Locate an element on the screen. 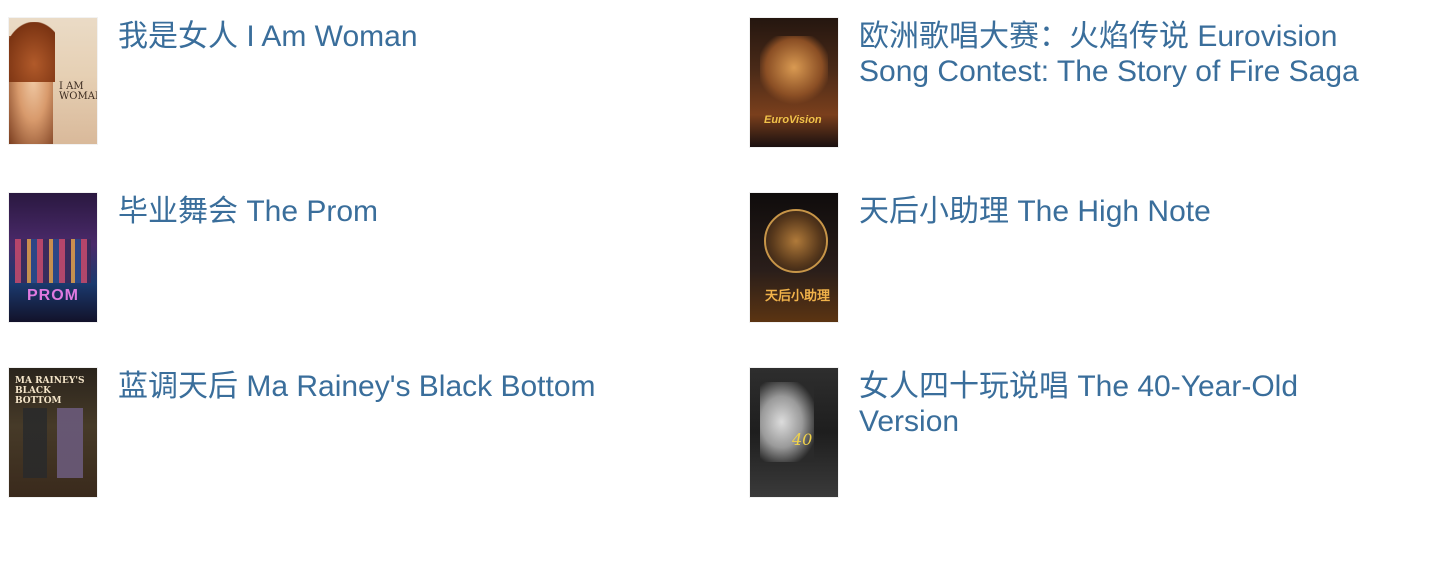  poster-title-text: EuroVision is located at coordinates (793, 120).